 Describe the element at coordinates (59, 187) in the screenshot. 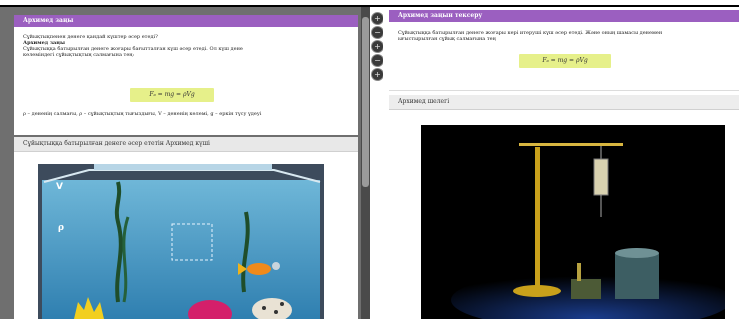

I see `volume-label: V` at that location.